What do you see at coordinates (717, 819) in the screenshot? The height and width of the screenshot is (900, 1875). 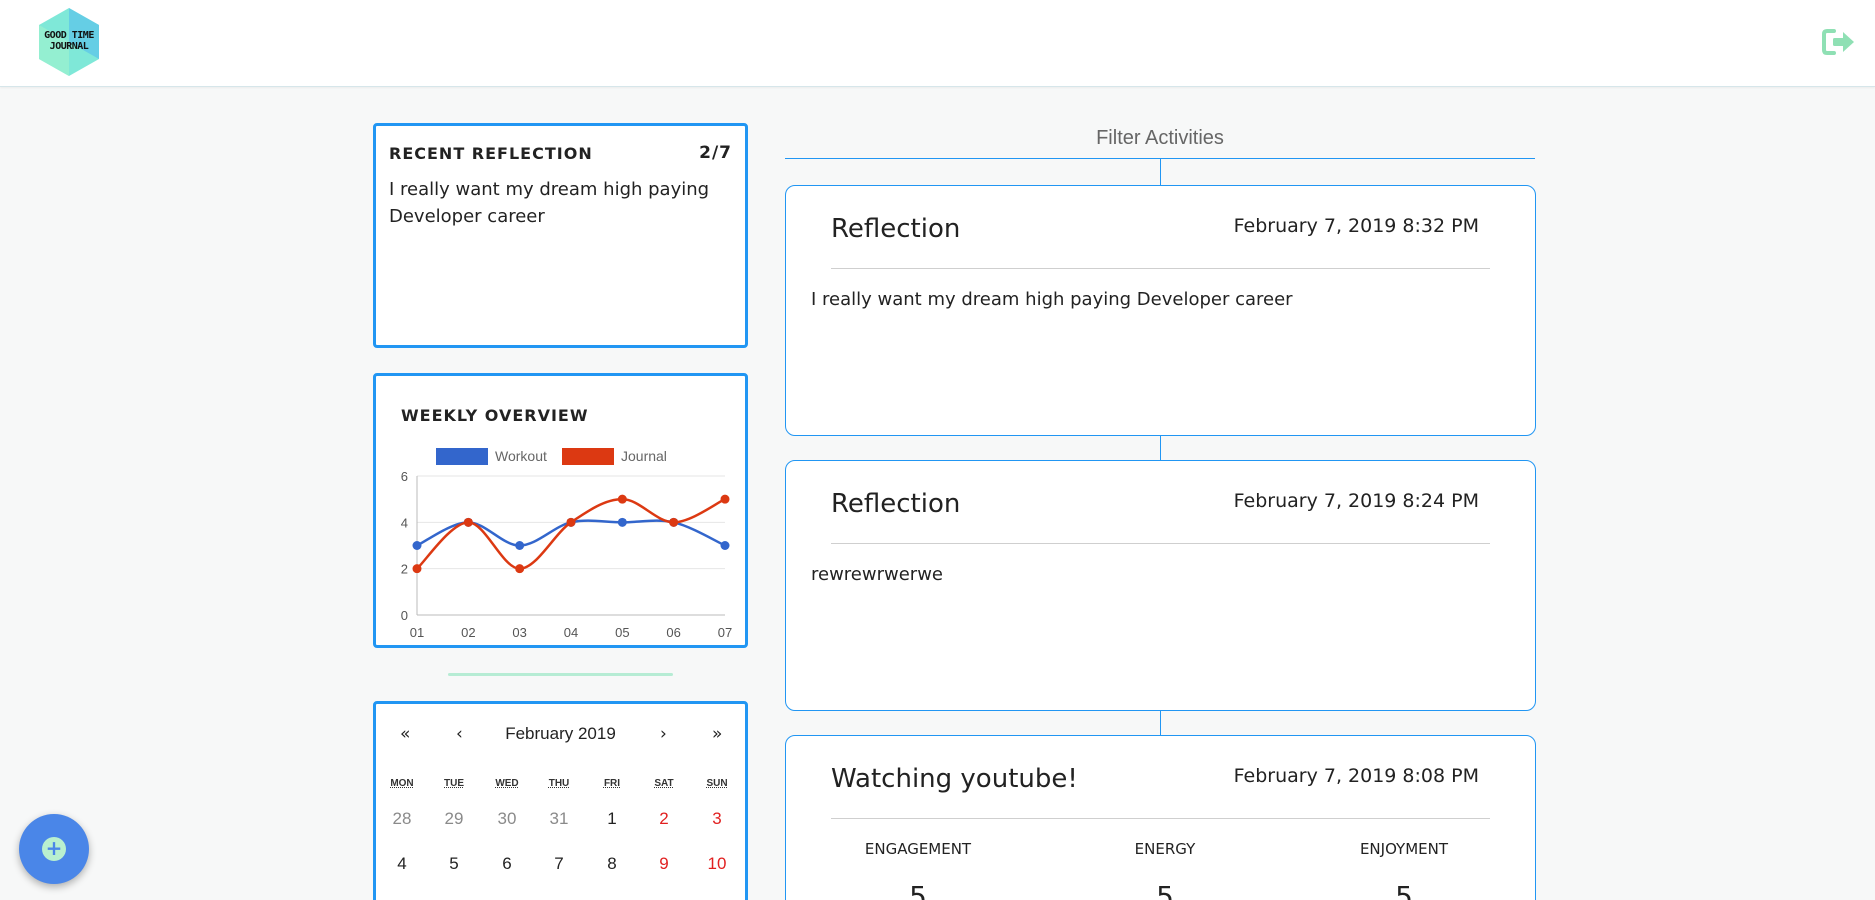 I see `calendar-day: 3` at bounding box center [717, 819].